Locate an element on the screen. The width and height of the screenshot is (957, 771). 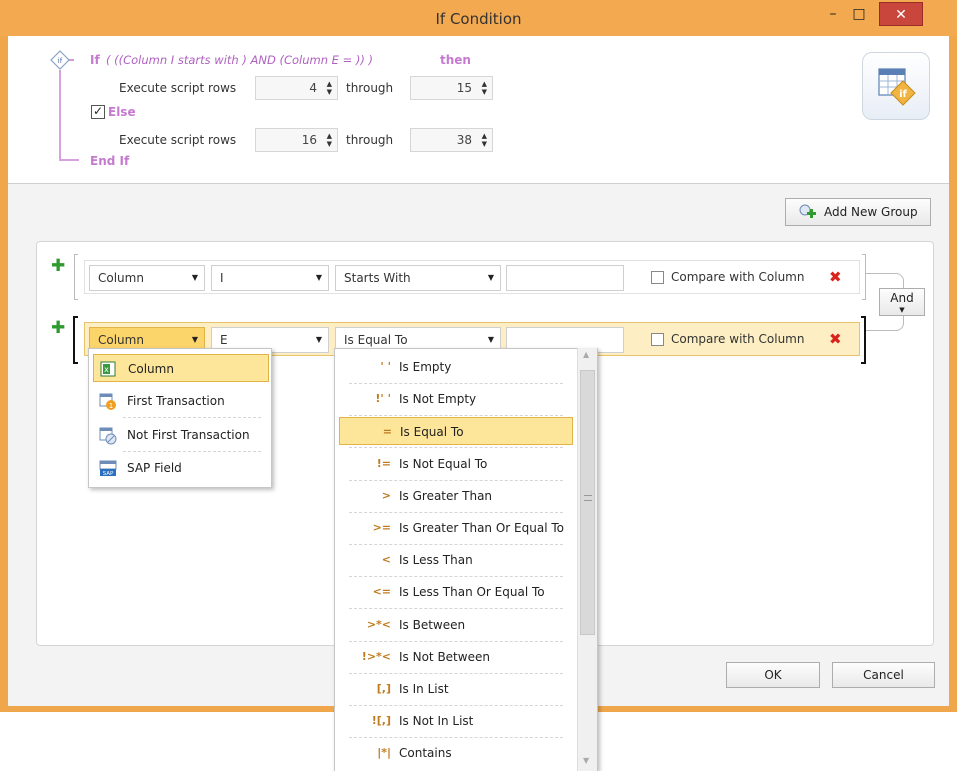
operator-menu-item: !' ' Is Not Empty is located at coordinates (456, 399).